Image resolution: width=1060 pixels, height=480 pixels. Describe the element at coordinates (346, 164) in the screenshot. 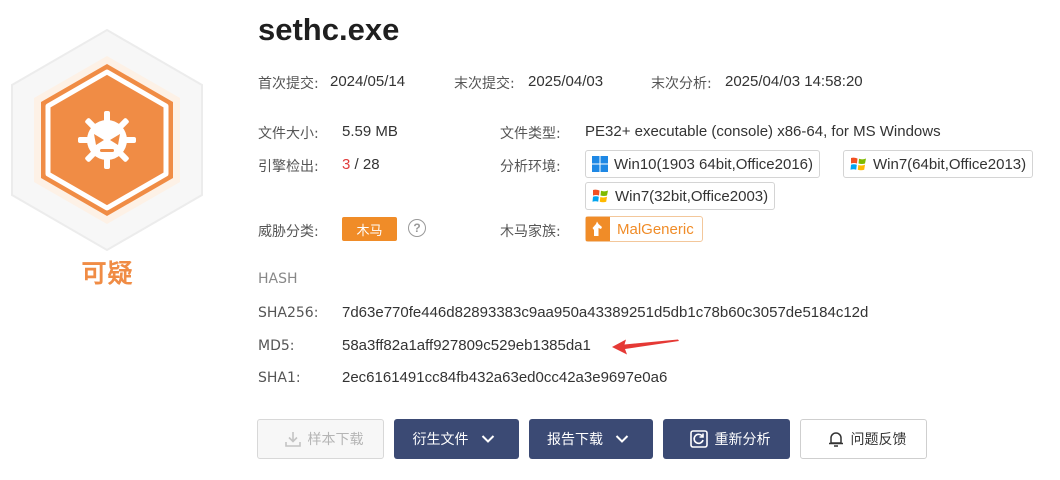

I see `engines-detected: 3` at that location.